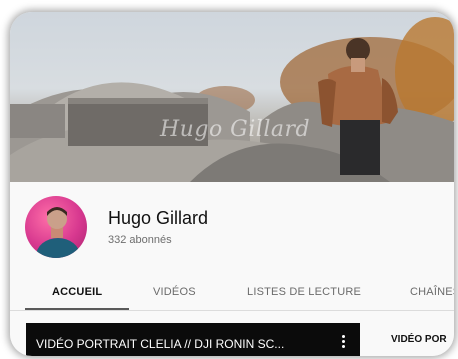 The width and height of the screenshot is (458, 359). Describe the element at coordinates (77, 292) in the screenshot. I see `tab-accueil: ACCUEIL` at that location.